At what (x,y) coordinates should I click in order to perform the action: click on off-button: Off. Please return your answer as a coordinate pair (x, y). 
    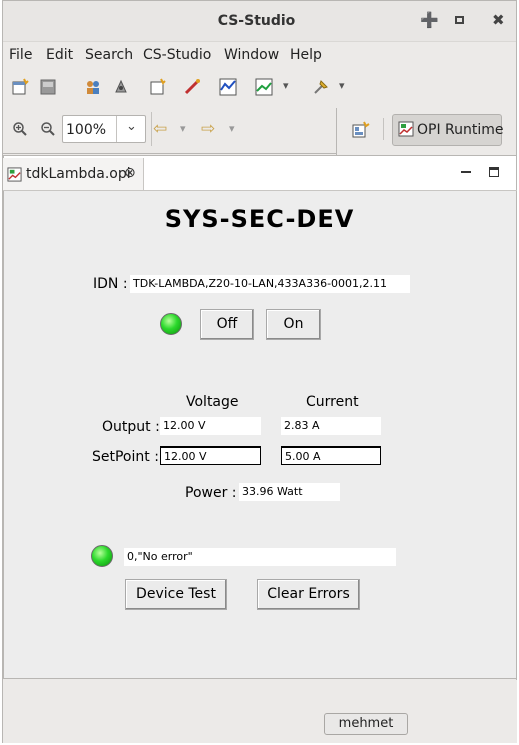
    Looking at the image, I should click on (227, 324).